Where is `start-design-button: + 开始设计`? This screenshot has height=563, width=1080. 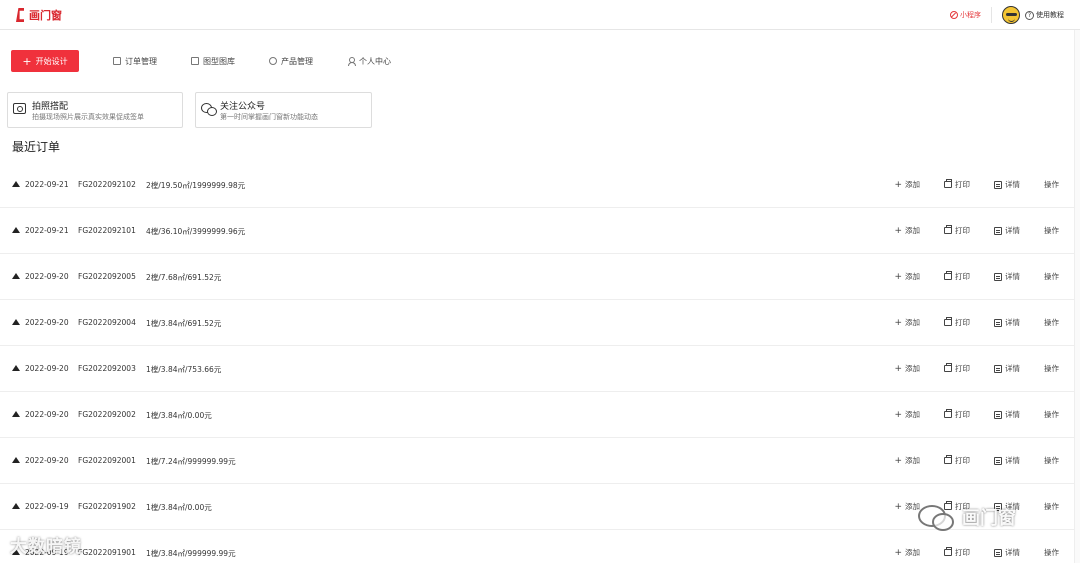 start-design-button: + 开始设计 is located at coordinates (45, 61).